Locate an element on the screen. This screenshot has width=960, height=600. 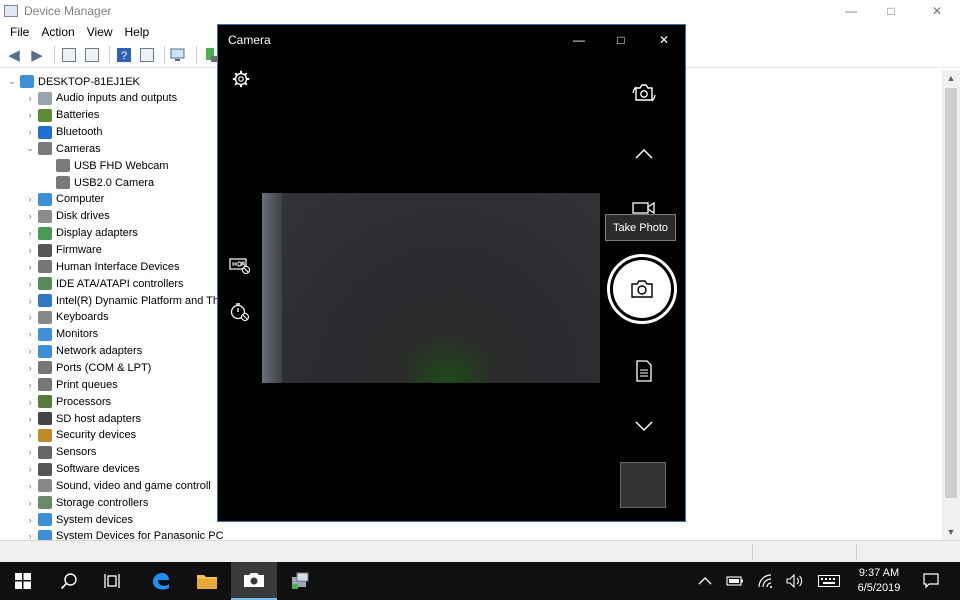
tree-category-item: › Print queues is located at coordinates (71, 384).